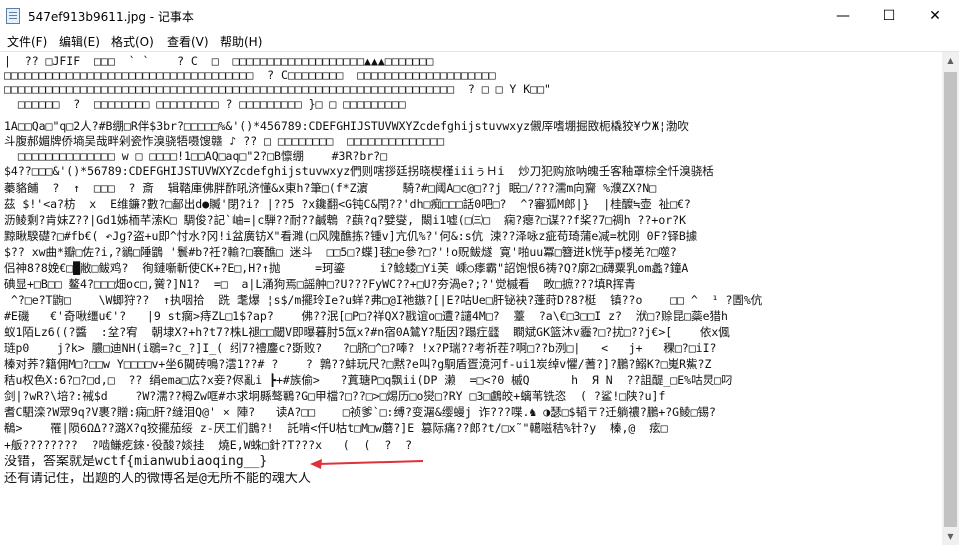 The height and width of the screenshot is (545, 959). What do you see at coordinates (950, 536) in the screenshot?
I see `scroll-down-arrow-icon: ▼` at bounding box center [950, 536].